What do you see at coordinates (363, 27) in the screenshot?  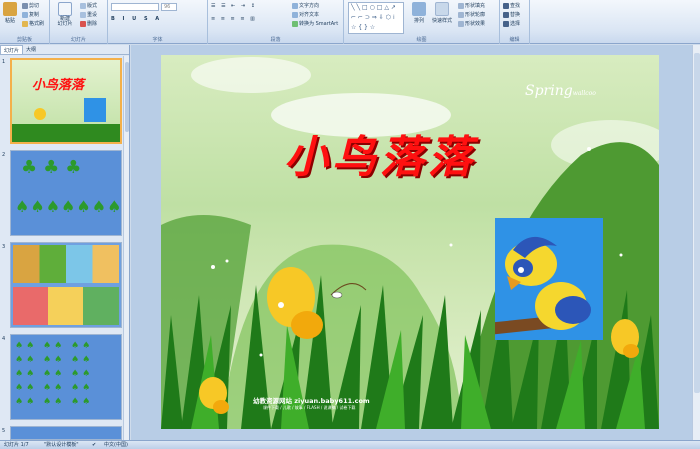 I see `shape-row-3-icon: ☆ { } ☆` at bounding box center [363, 27].